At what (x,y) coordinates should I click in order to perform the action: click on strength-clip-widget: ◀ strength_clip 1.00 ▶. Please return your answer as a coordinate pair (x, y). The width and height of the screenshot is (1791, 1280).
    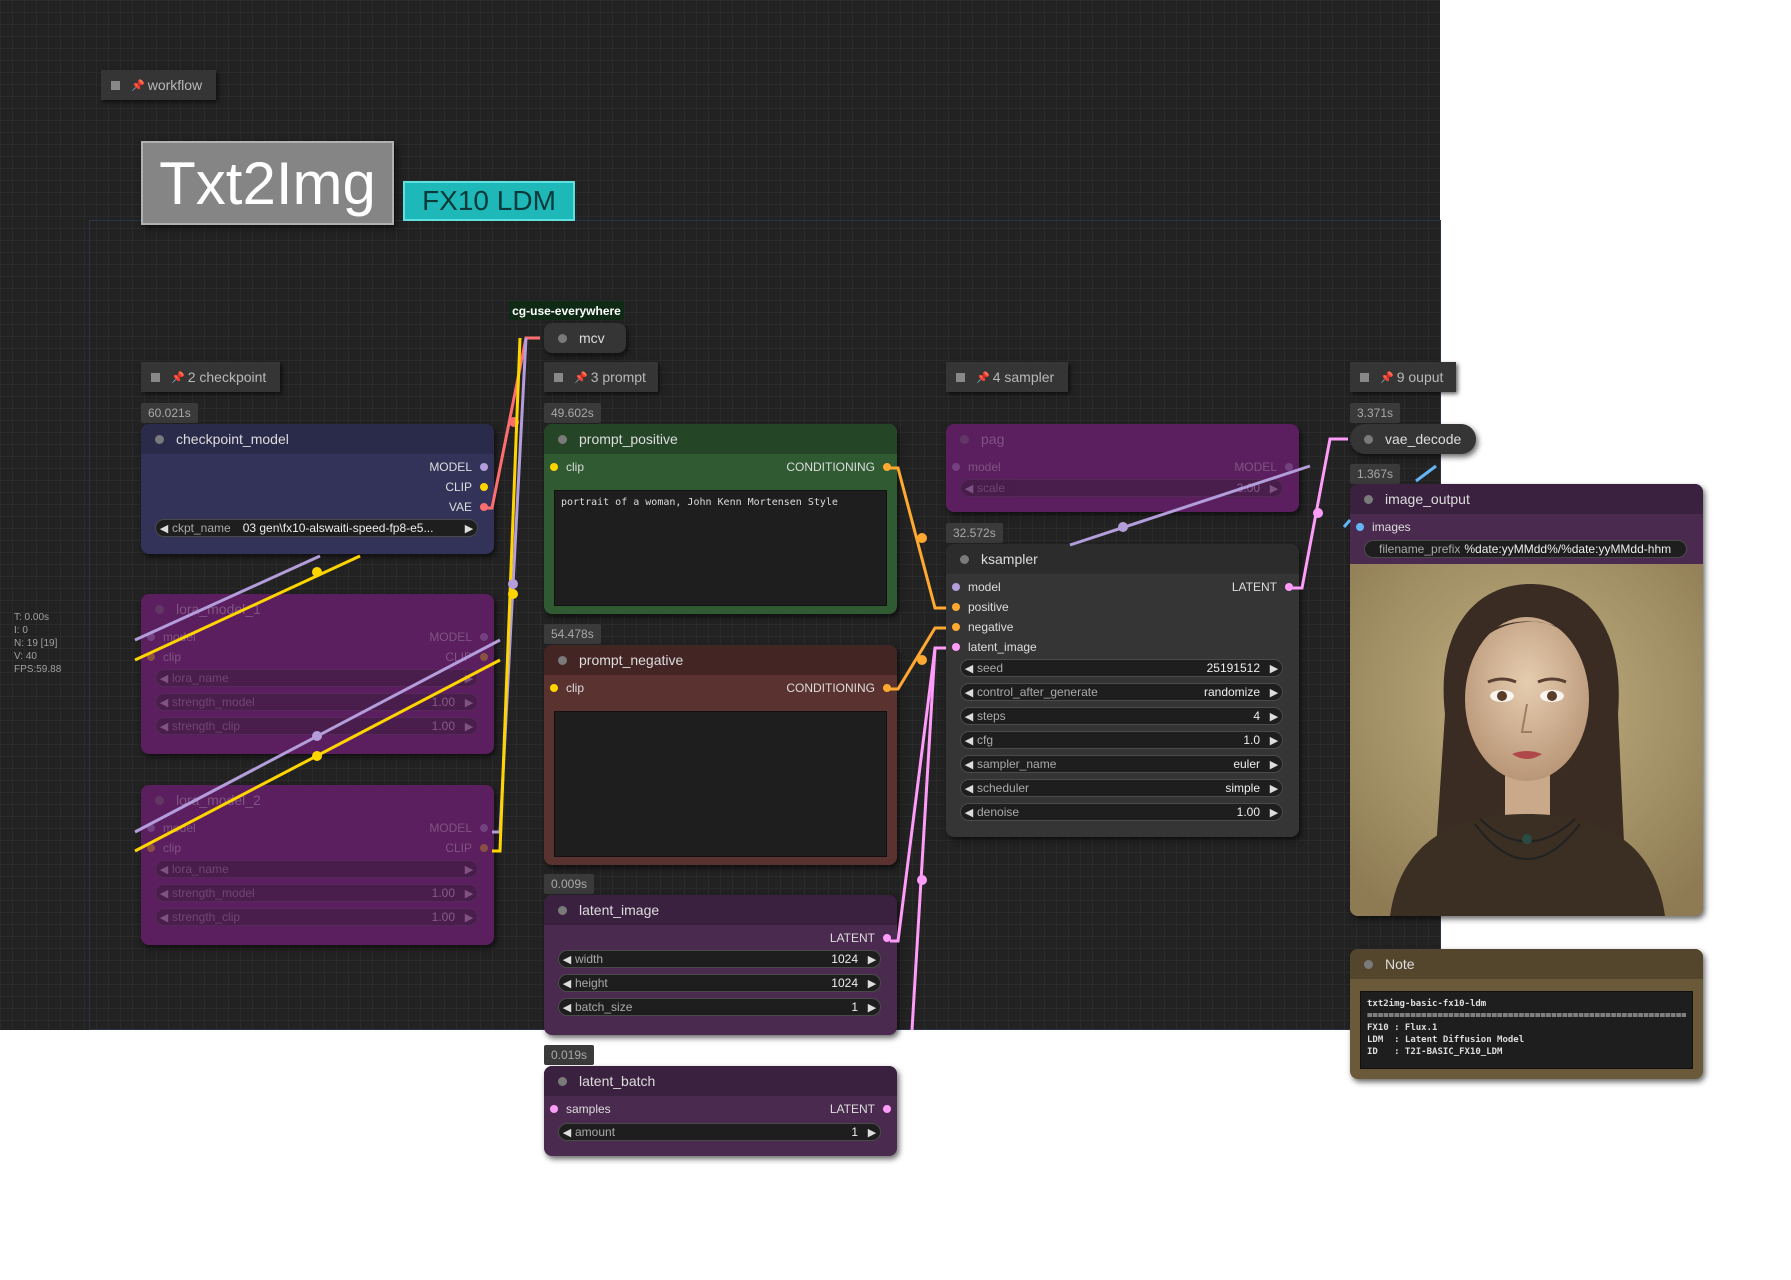
    Looking at the image, I should click on (316, 917).